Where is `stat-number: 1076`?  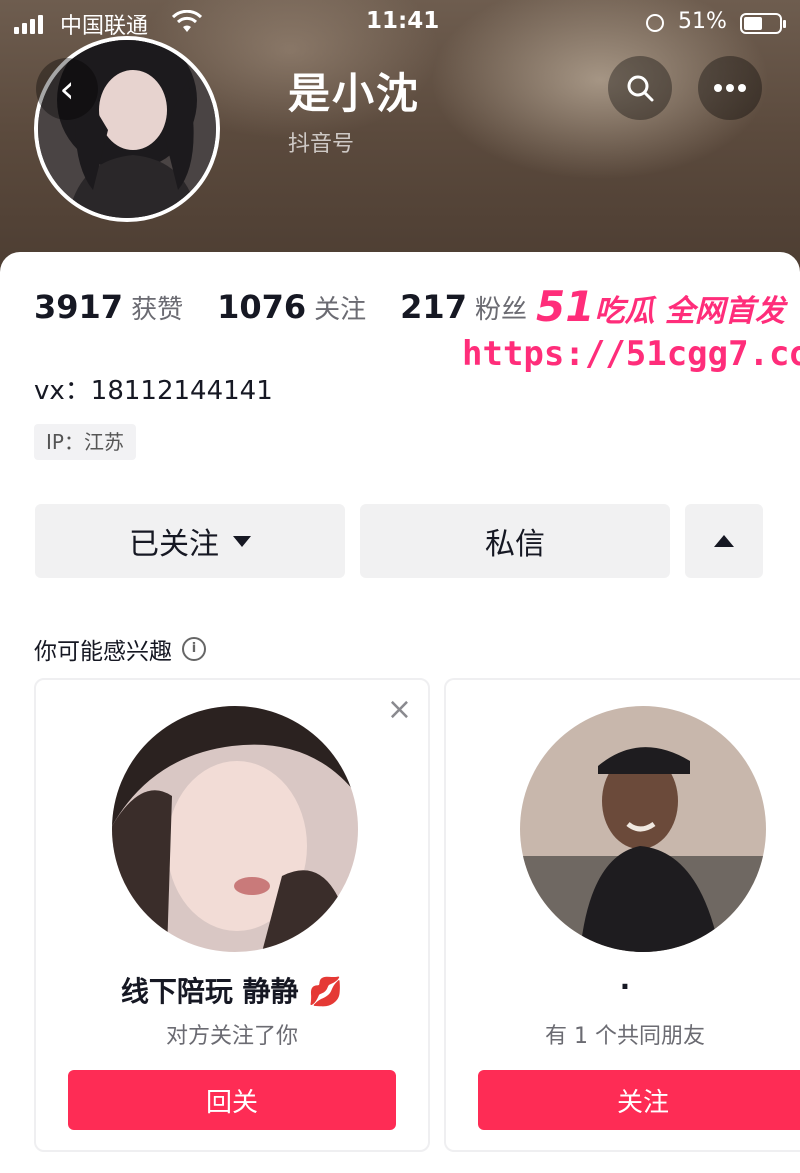 stat-number: 1076 is located at coordinates (262, 307).